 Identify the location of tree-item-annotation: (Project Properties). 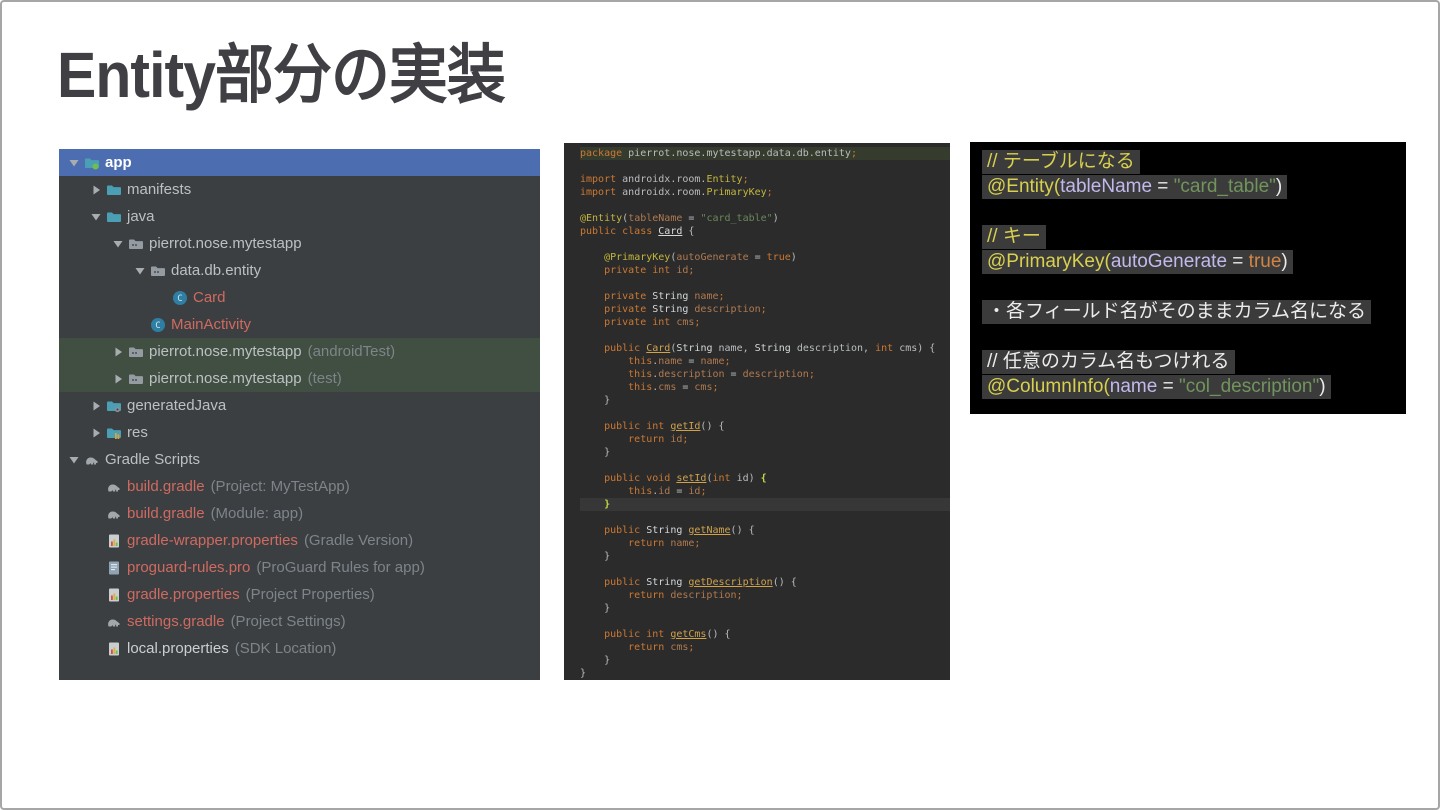
(310, 594).